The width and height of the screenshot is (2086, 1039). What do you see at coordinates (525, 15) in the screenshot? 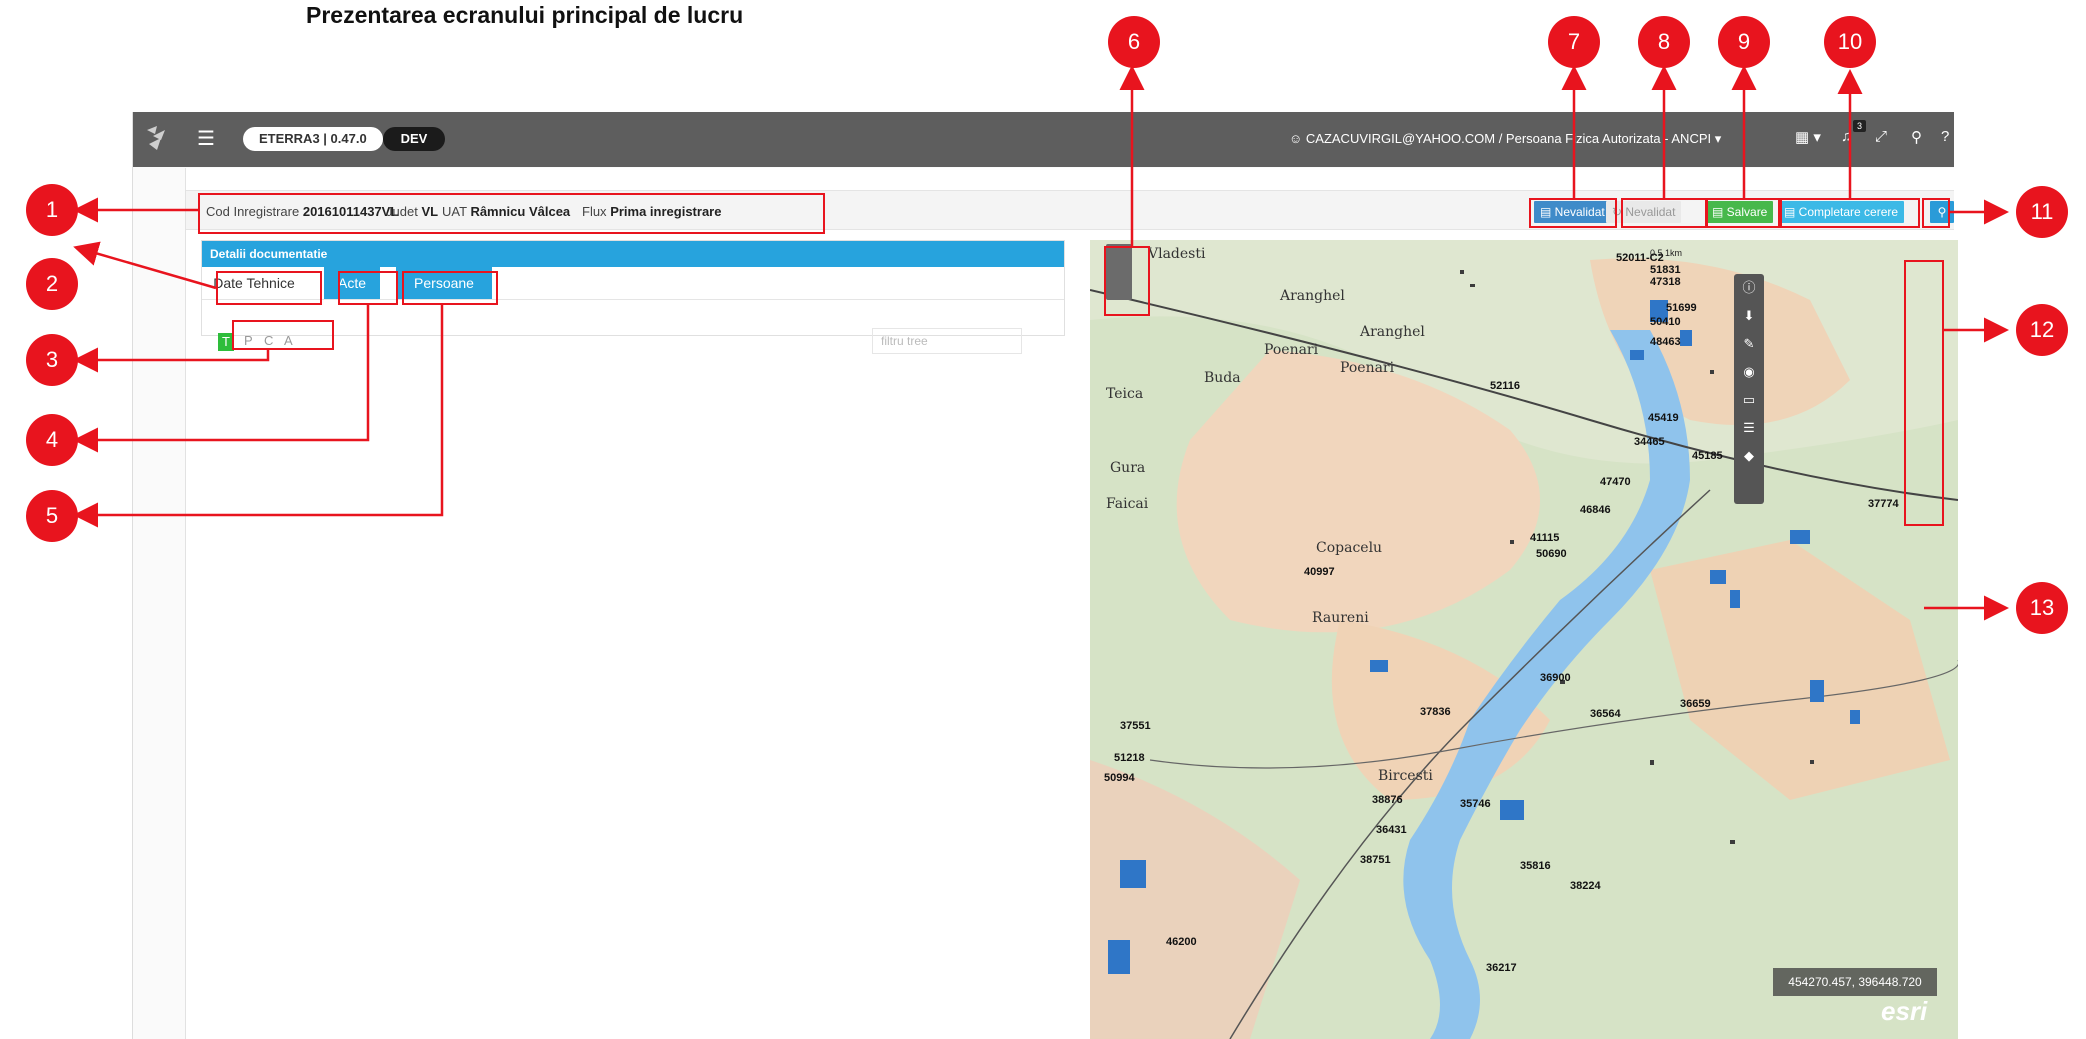
I see `document-title: Prezentarea ecranului principal de lucru` at bounding box center [525, 15].